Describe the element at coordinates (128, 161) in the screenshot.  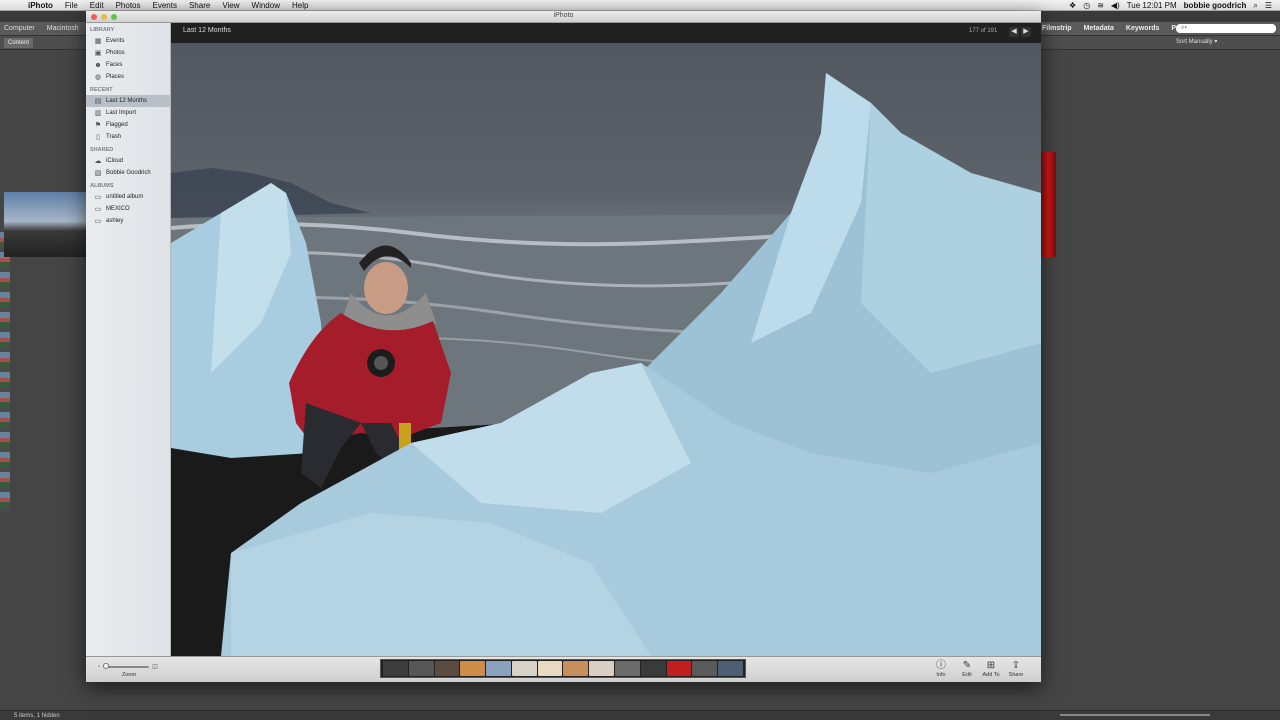
I see `sidebar-item-icloud: ☁ iCloud` at that location.